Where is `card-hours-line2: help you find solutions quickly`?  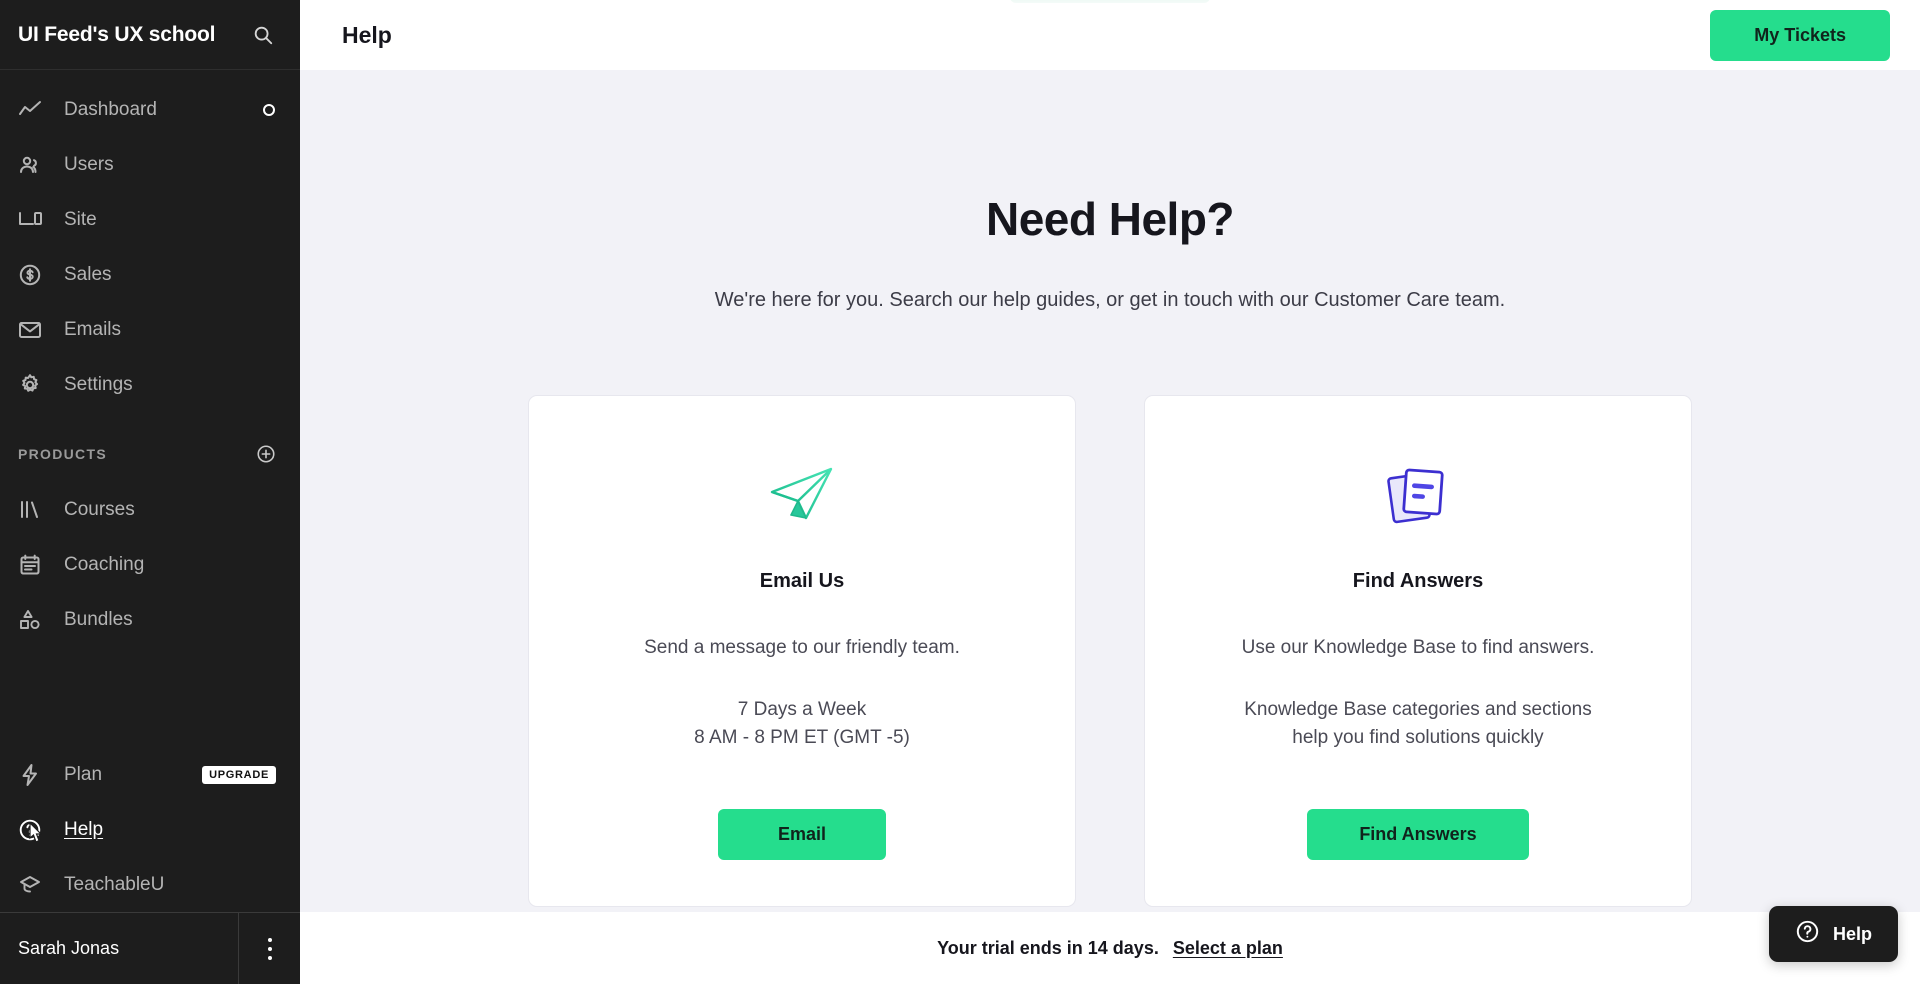 card-hours-line2: help you find solutions quickly is located at coordinates (1418, 737).